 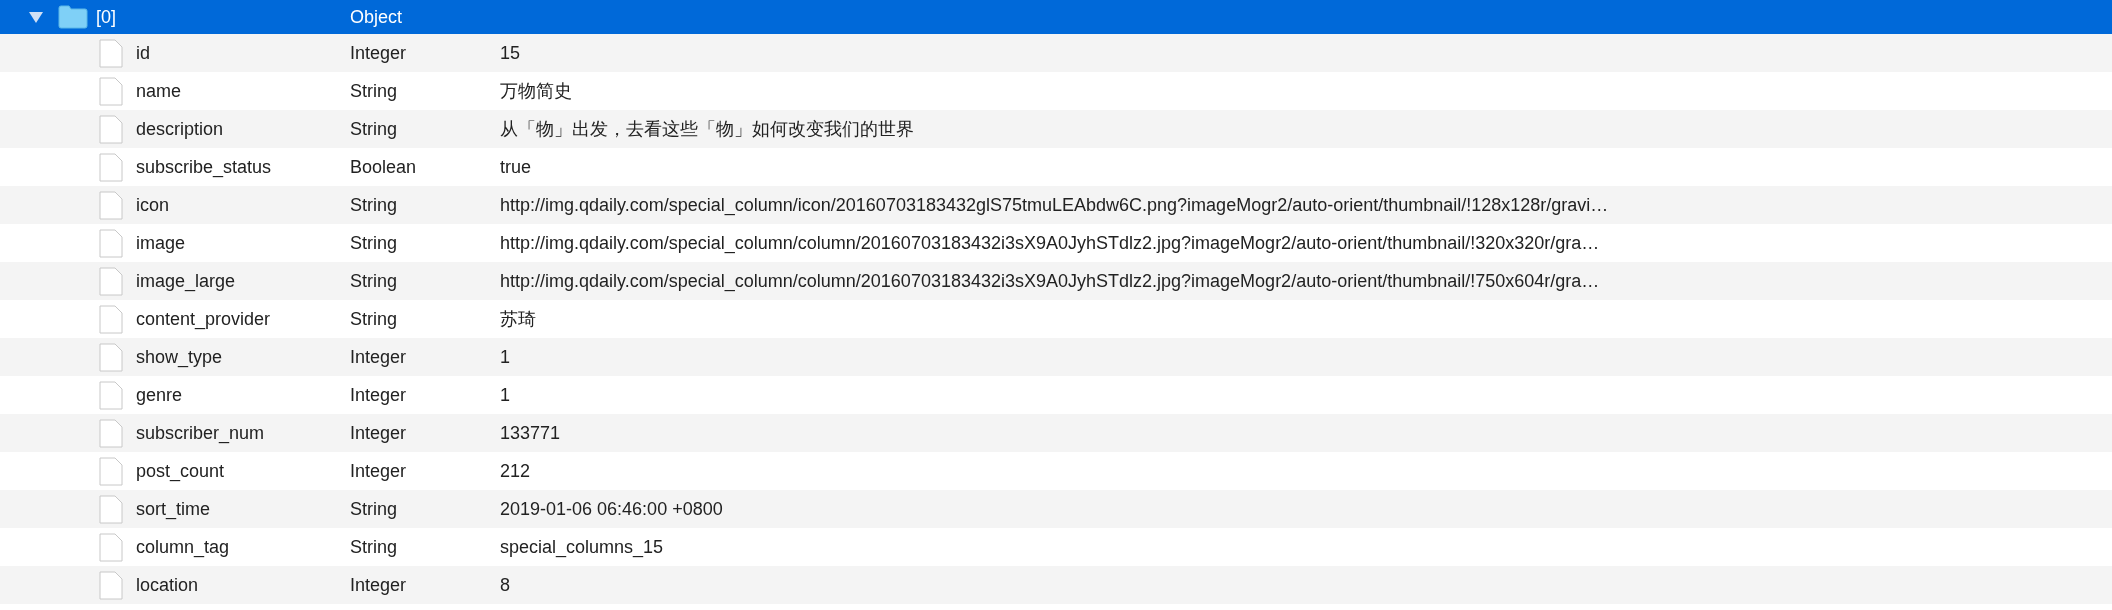 I want to click on value-label: 133771, so click(x=530, y=433).